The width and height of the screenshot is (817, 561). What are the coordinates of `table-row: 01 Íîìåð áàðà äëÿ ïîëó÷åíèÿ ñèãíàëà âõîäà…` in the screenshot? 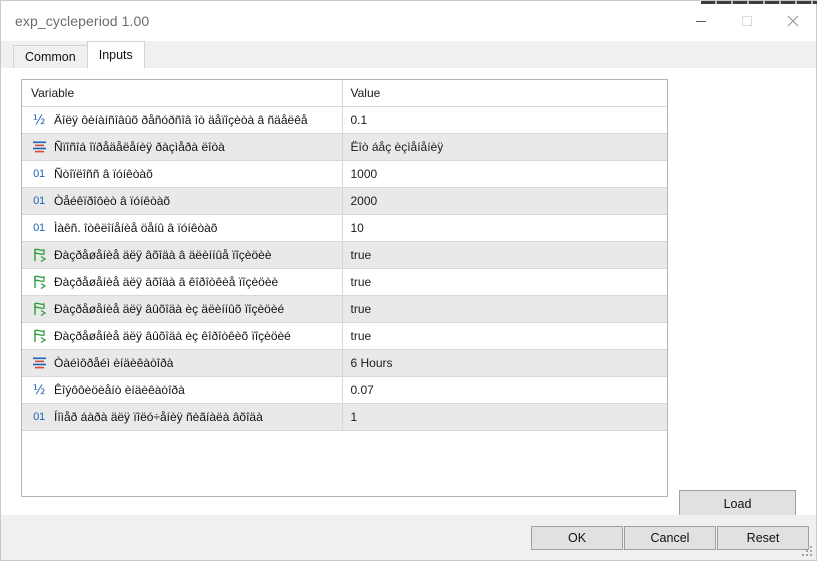 It's located at (344, 417).